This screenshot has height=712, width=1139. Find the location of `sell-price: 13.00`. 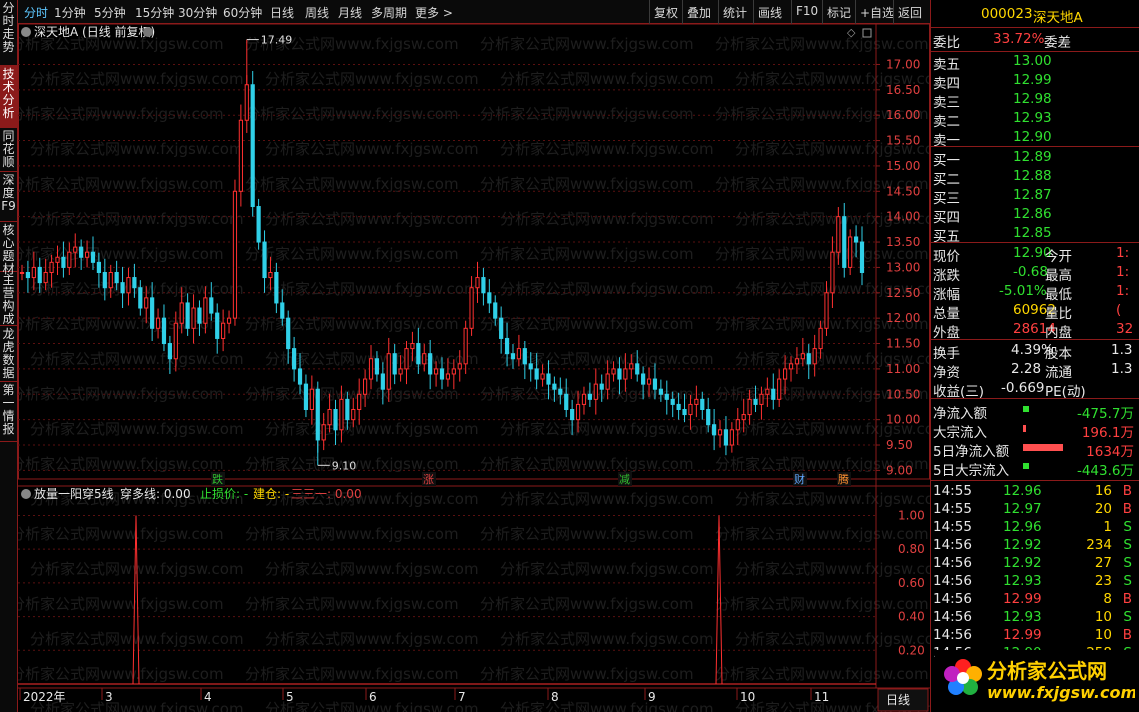

sell-price: 13.00 is located at coordinates (1032, 61).